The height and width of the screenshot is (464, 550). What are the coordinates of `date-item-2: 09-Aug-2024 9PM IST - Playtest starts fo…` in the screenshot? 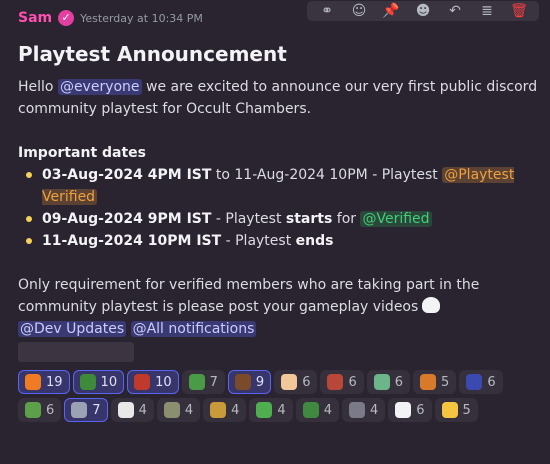 It's located at (278, 219).